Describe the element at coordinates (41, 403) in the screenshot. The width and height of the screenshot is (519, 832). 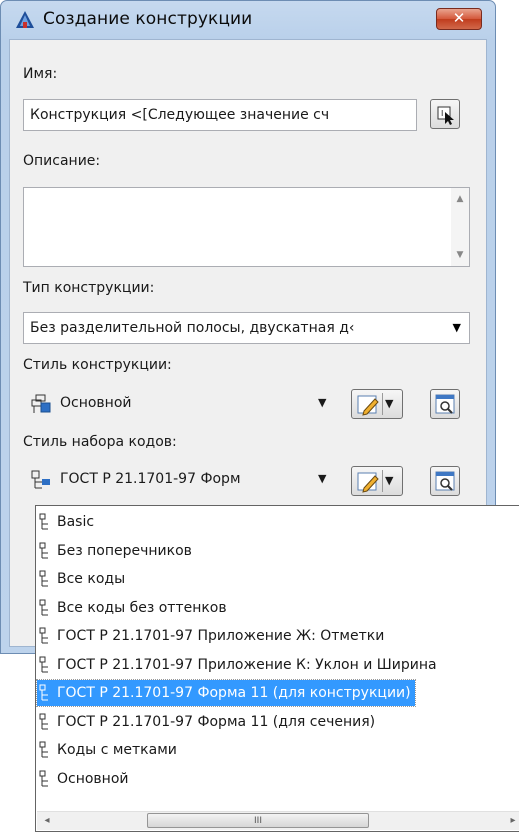
I see `construction-style-icon` at that location.